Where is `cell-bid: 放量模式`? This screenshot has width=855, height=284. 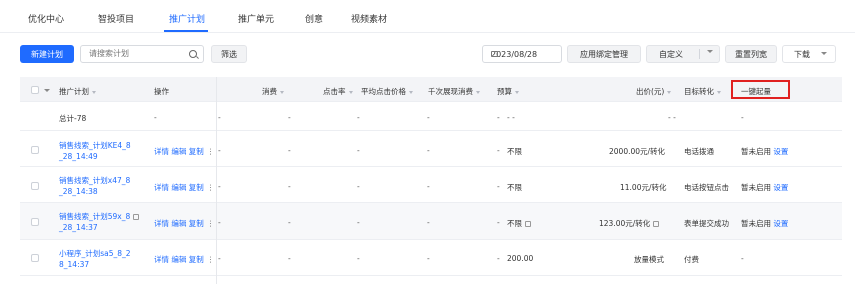 cell-bid: 放量模式 is located at coordinates (649, 259).